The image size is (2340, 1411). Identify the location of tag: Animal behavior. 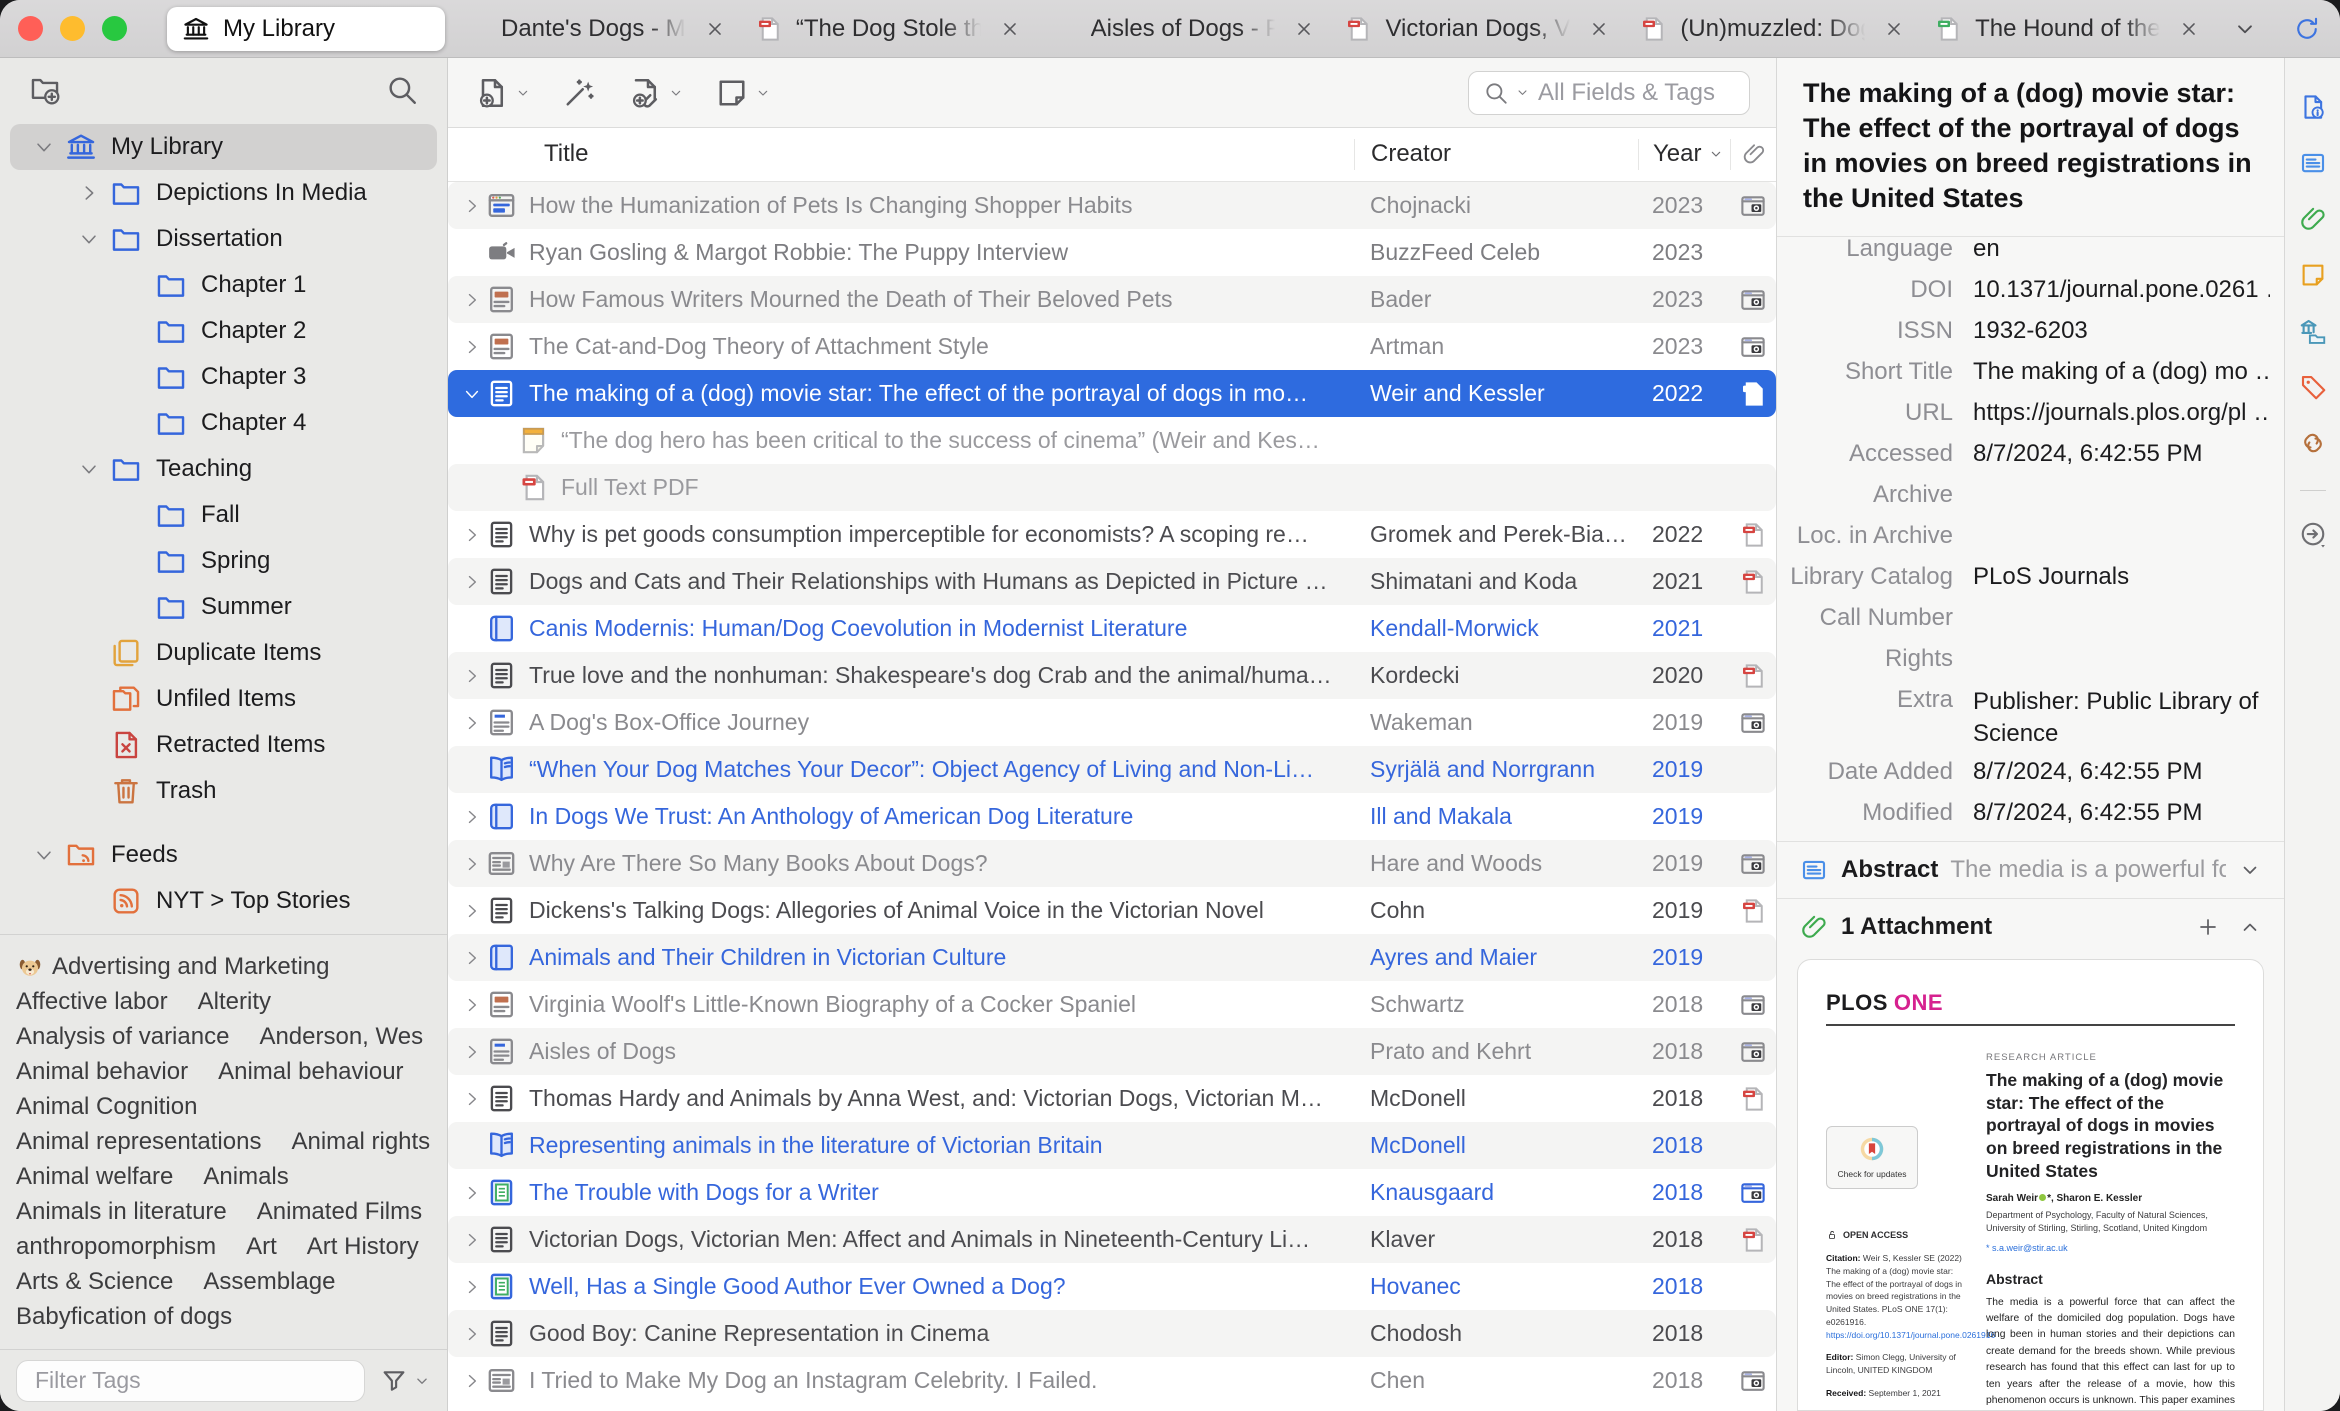
(102, 1071).